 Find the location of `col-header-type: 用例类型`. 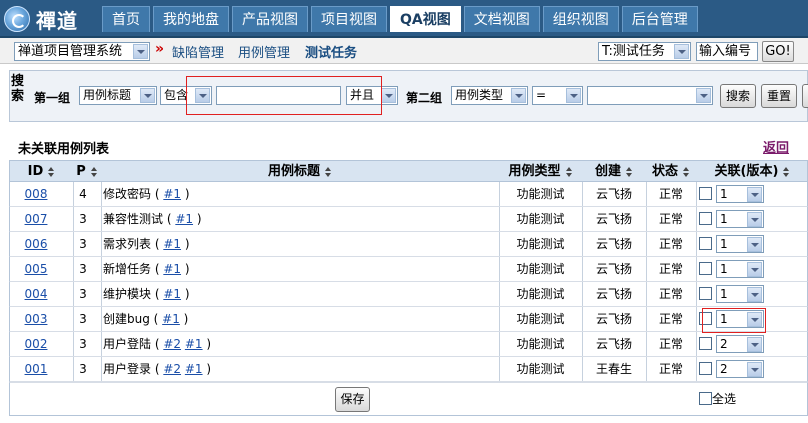

col-header-type: 用例类型 is located at coordinates (540, 172).